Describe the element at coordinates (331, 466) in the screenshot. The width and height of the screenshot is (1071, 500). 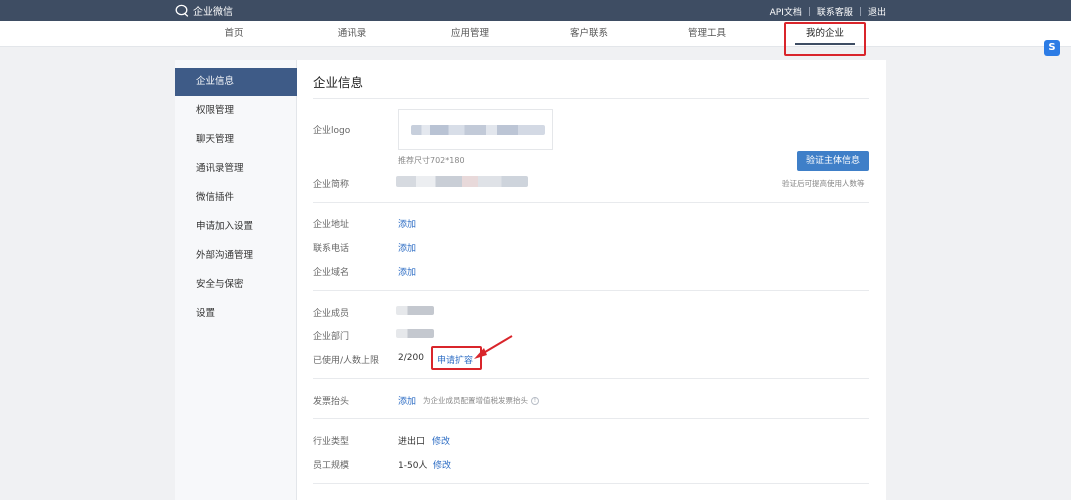
I see `scale-label: 员工规模` at that location.